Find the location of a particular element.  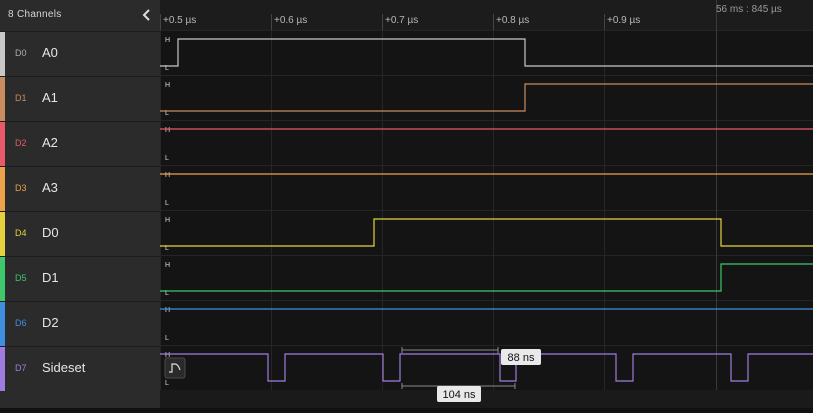

channel-row-d2: D2 A2 is located at coordinates (80, 143).